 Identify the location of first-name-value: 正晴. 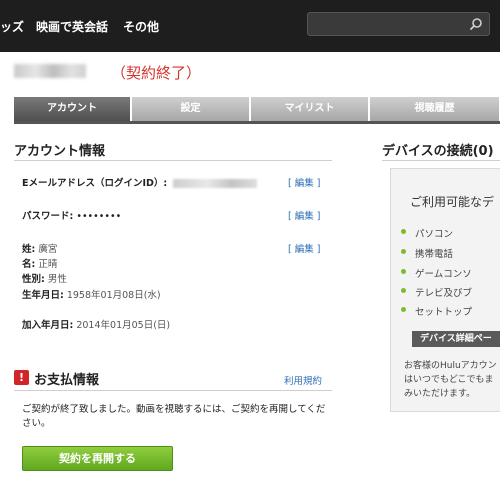
(48, 264).